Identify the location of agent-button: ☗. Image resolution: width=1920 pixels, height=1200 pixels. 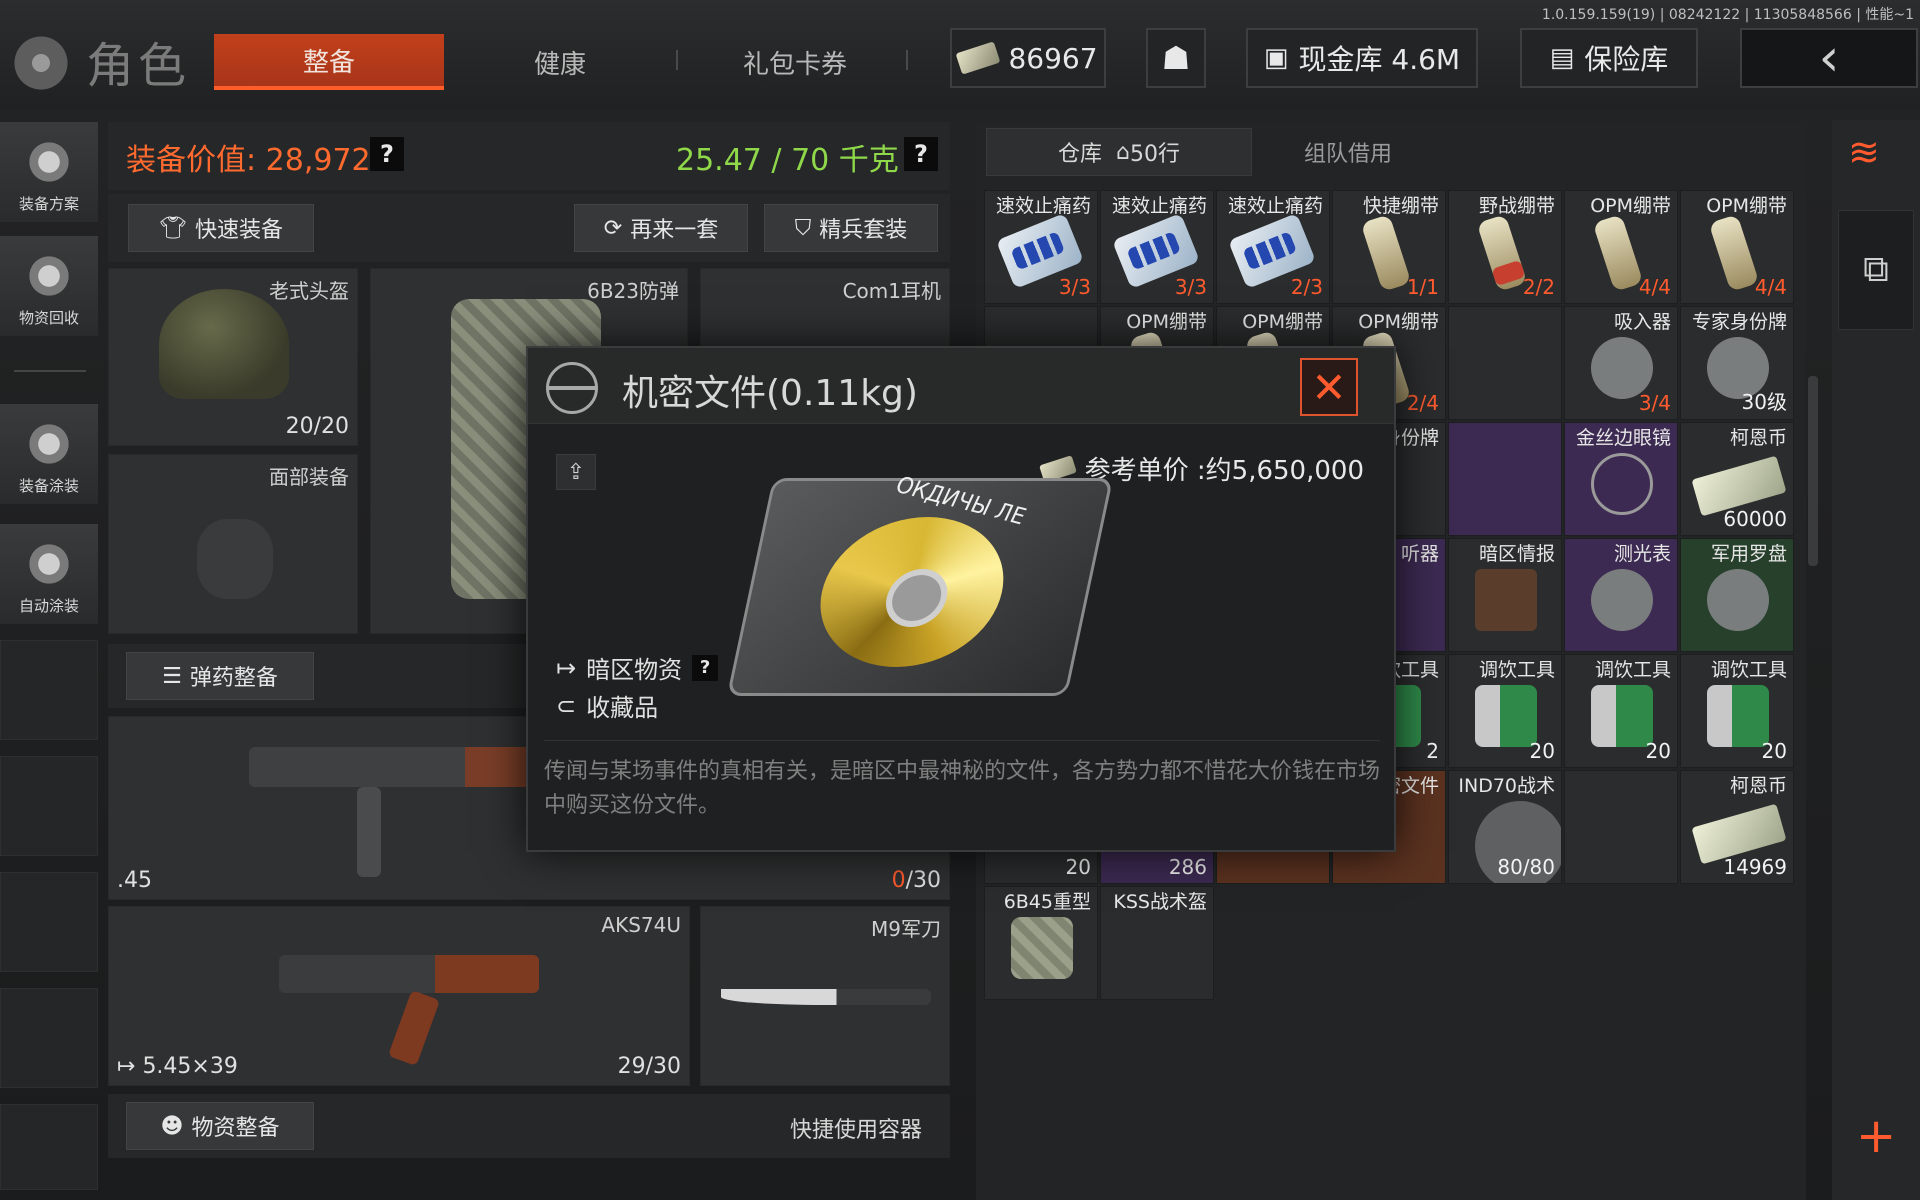
(1176, 58).